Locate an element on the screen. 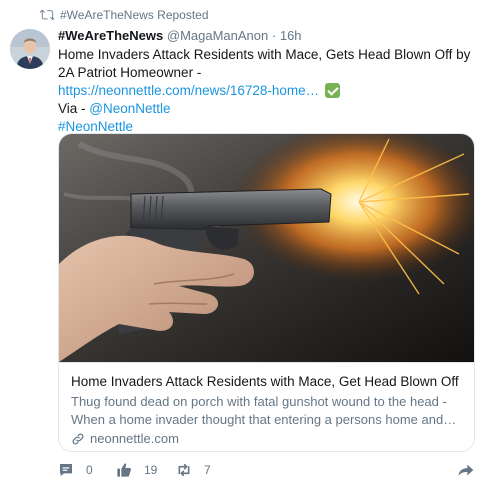  share-arrow-icon is located at coordinates (466, 470).